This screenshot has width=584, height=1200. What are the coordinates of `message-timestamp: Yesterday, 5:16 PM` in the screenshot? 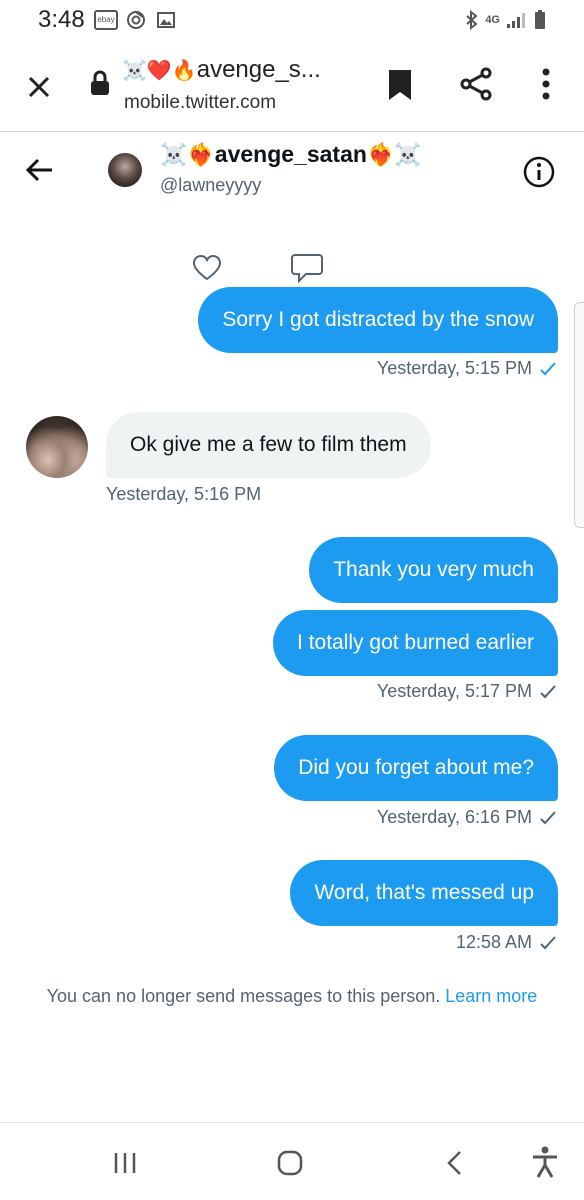 It's located at (183, 494).